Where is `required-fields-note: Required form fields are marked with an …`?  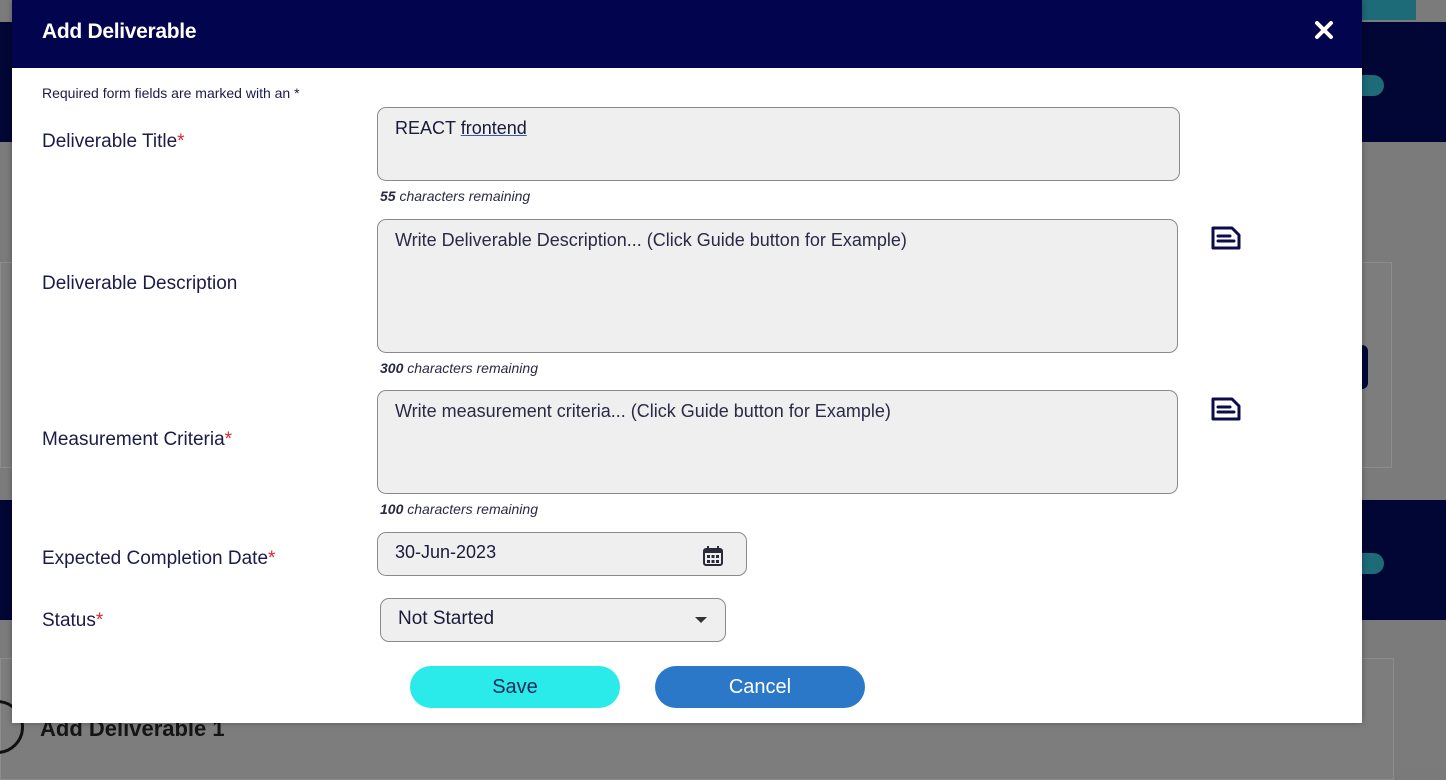 required-fields-note: Required form fields are marked with an … is located at coordinates (171, 93).